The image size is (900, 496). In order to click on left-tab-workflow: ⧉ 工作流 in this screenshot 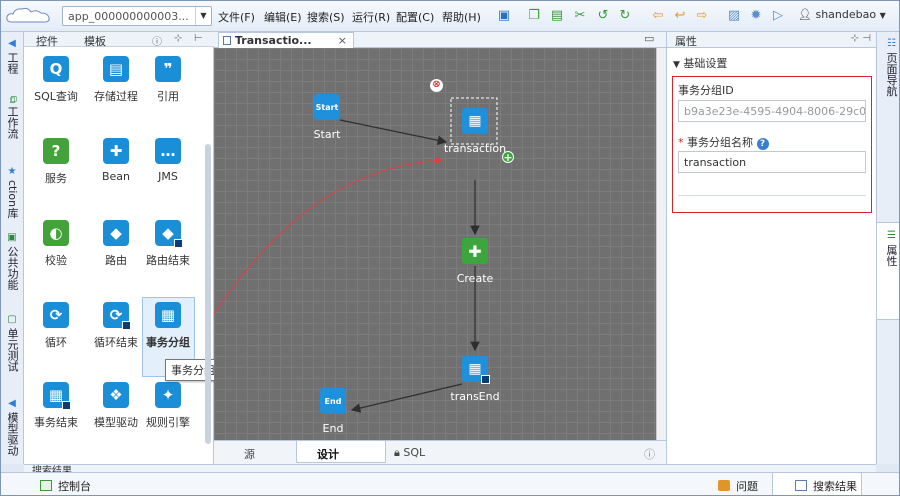, I will do `click(12, 124)`.